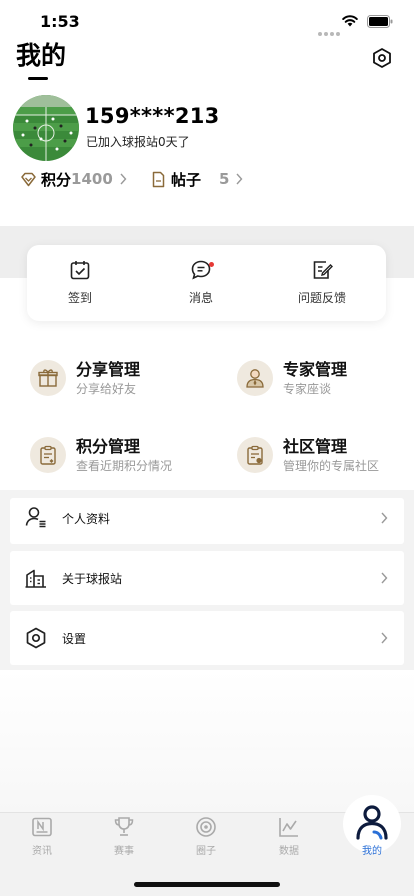  I want to click on menu-item-about-label: 关于球报站, so click(92, 579).